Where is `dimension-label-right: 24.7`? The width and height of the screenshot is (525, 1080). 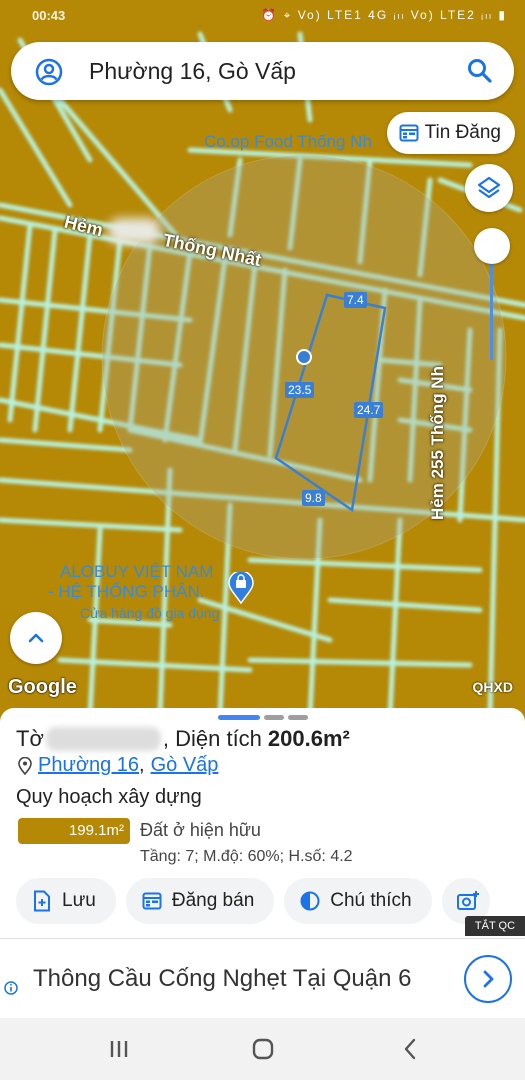
dimension-label-right: 24.7 is located at coordinates (369, 410).